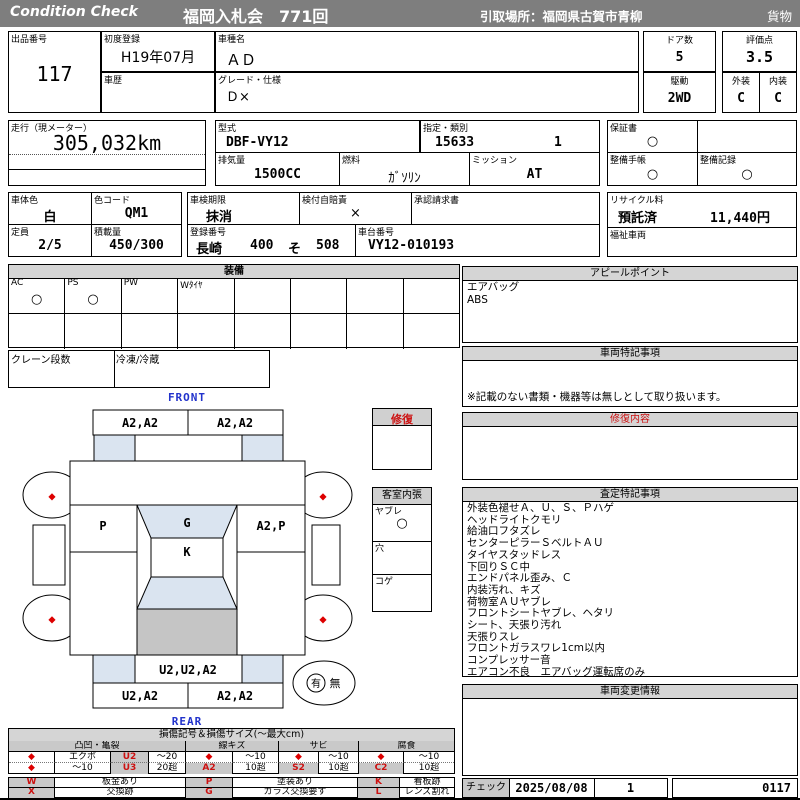  I want to click on rear-bumper-right-marks: A2,A2, so click(235, 696).